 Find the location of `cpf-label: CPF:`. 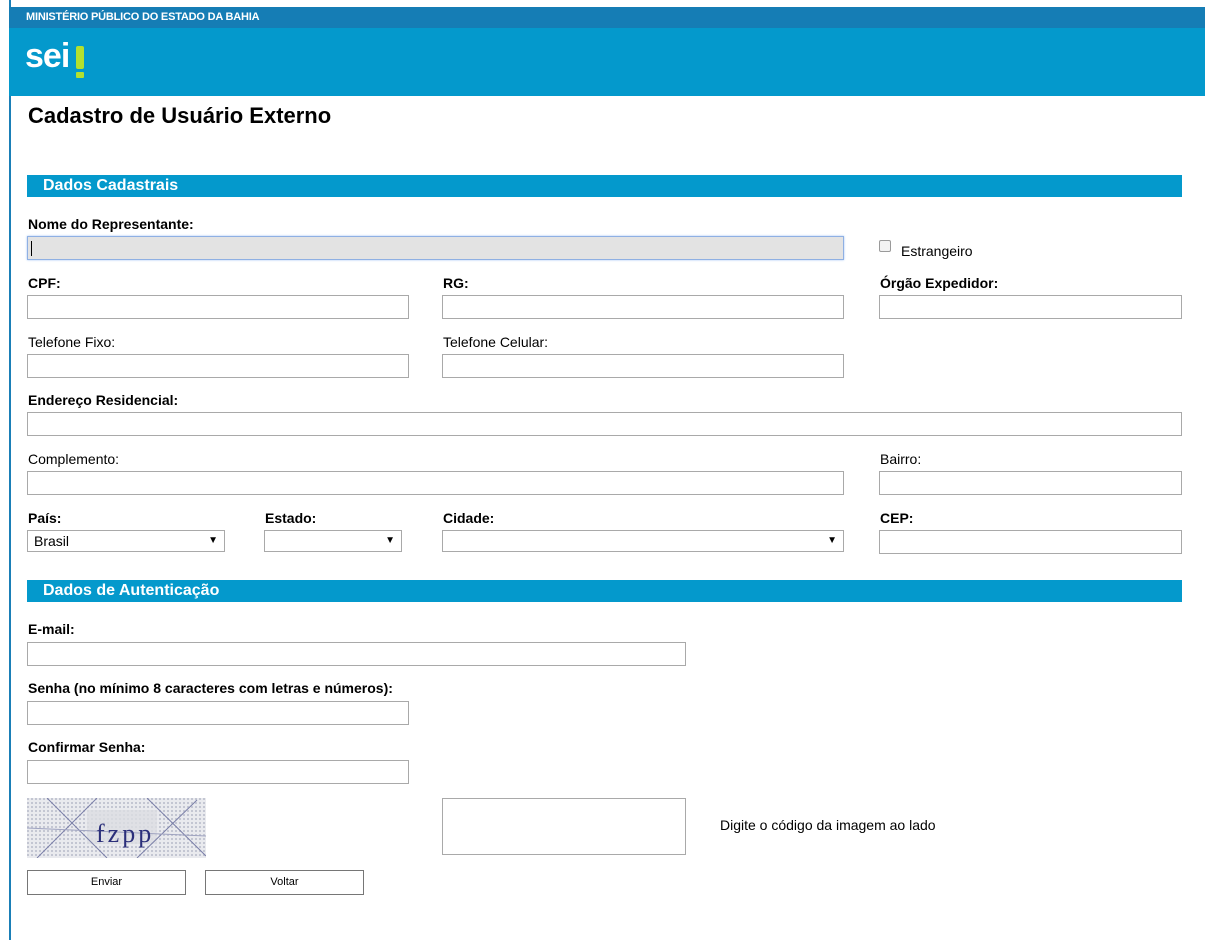

cpf-label: CPF: is located at coordinates (44, 283).